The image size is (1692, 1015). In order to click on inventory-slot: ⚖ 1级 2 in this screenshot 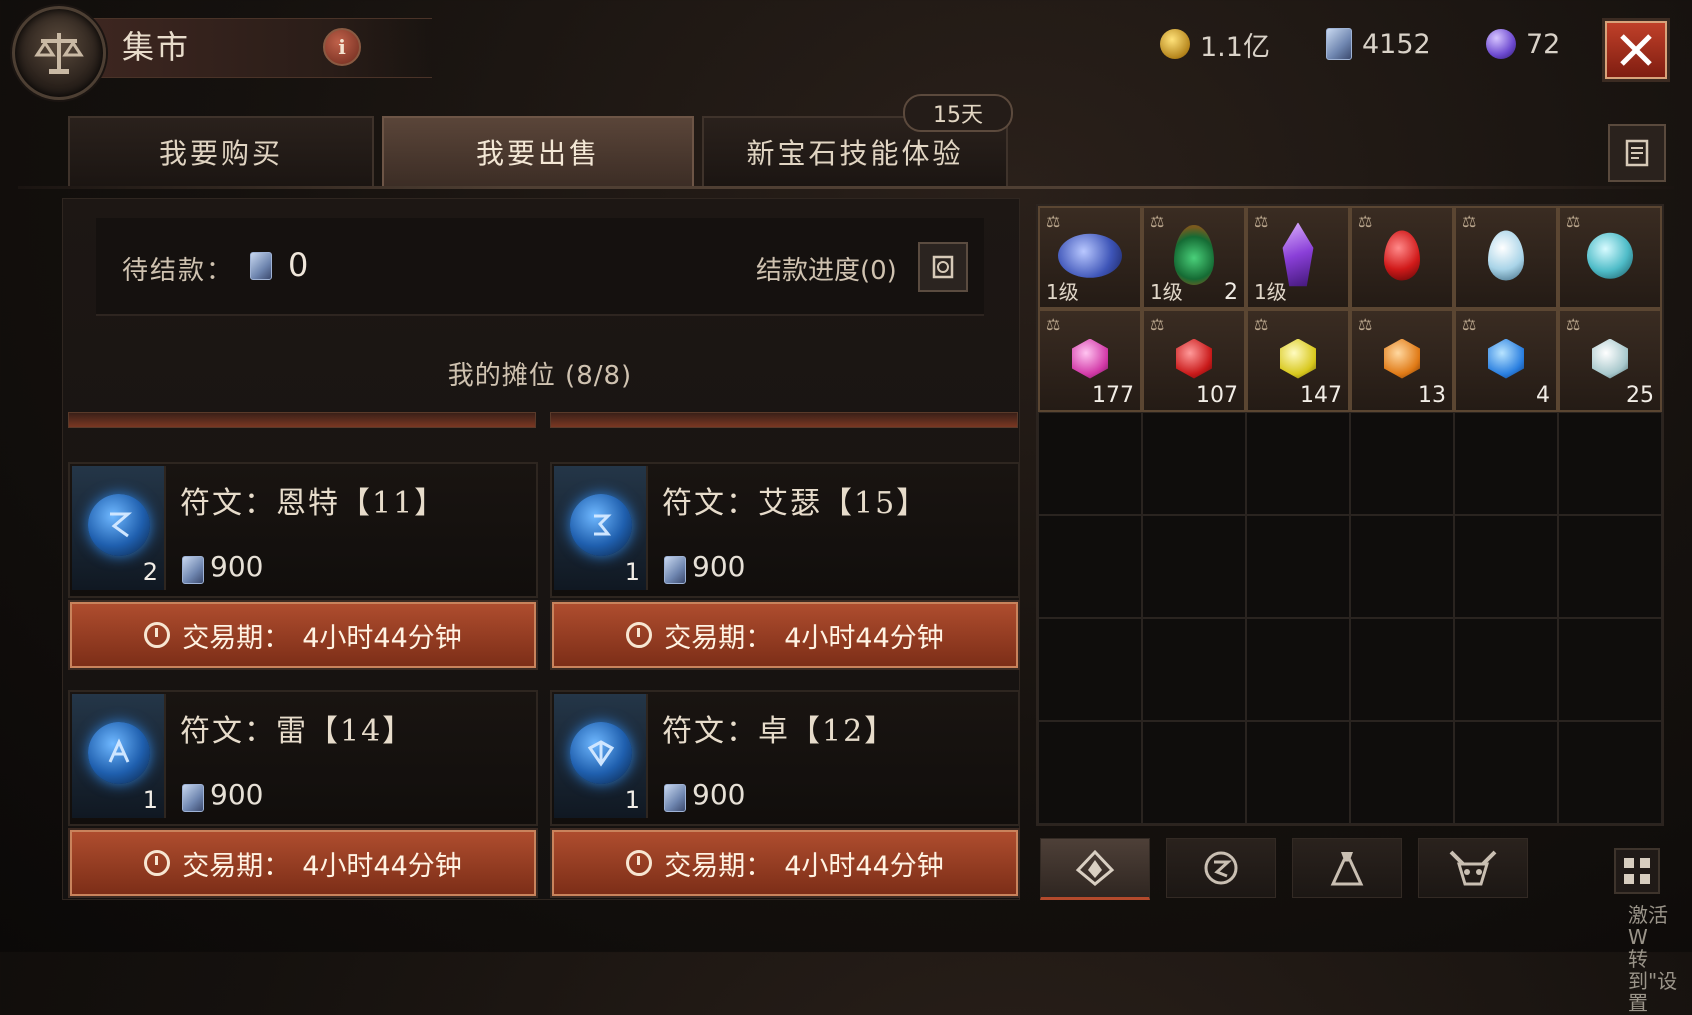, I will do `click(1194, 257)`.